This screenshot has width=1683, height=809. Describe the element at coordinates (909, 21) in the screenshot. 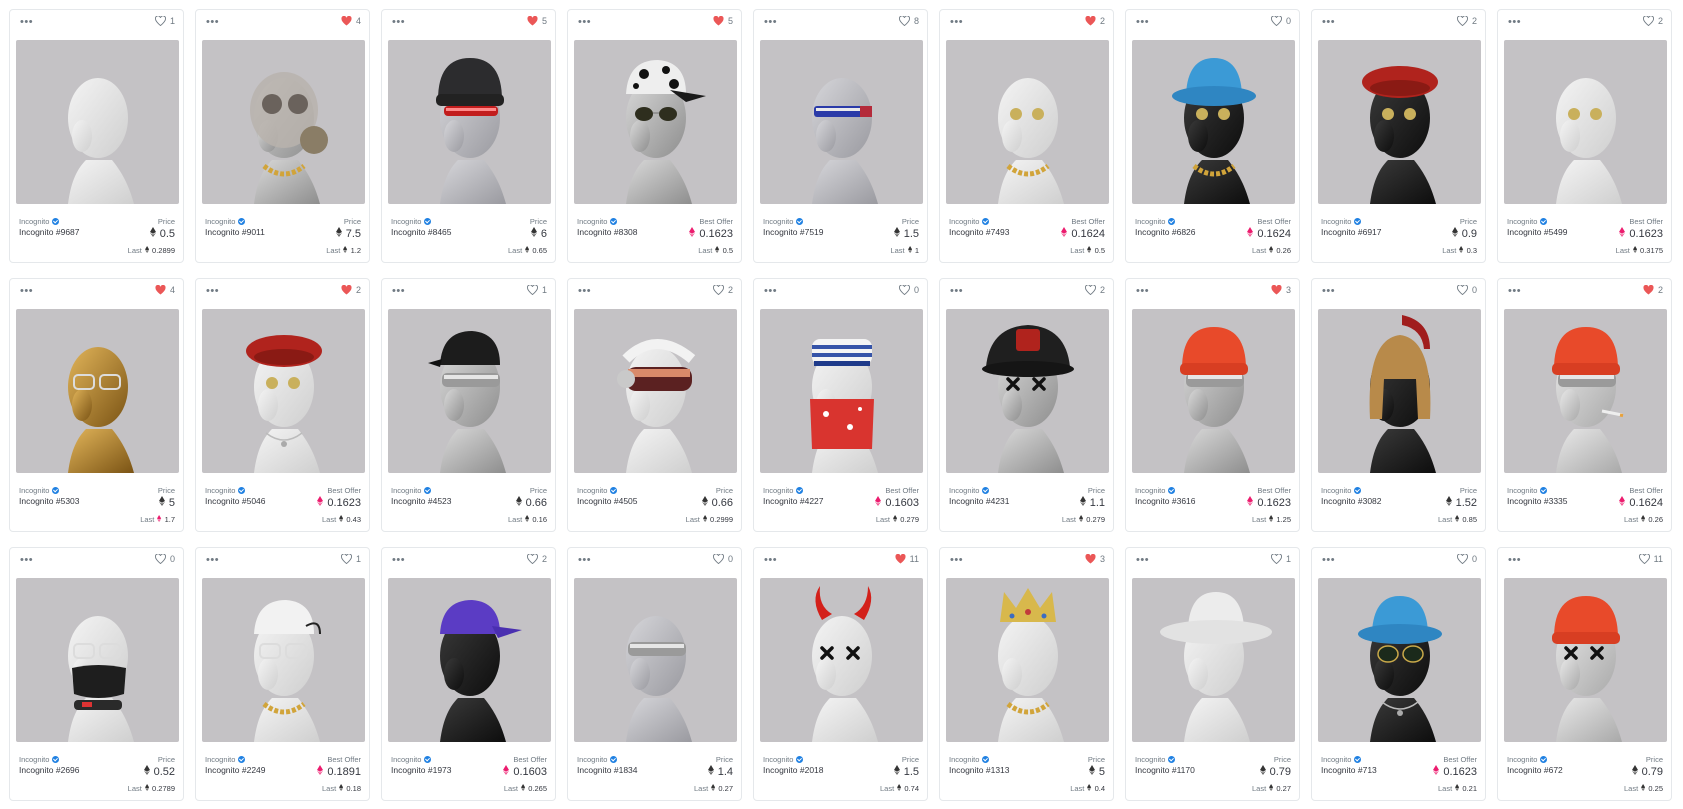

I see `favorite-button: 8` at that location.